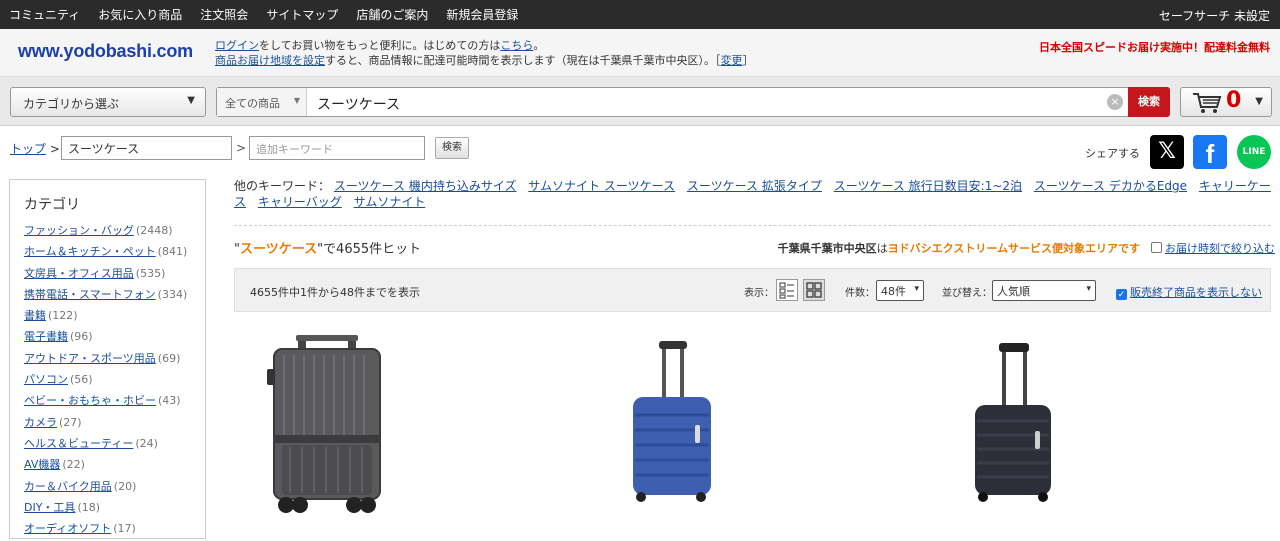  What do you see at coordinates (1154, 47) in the screenshot?
I see `free-shipping-promo: 日本全国スピードお届け実施中！配達料金無料` at bounding box center [1154, 47].